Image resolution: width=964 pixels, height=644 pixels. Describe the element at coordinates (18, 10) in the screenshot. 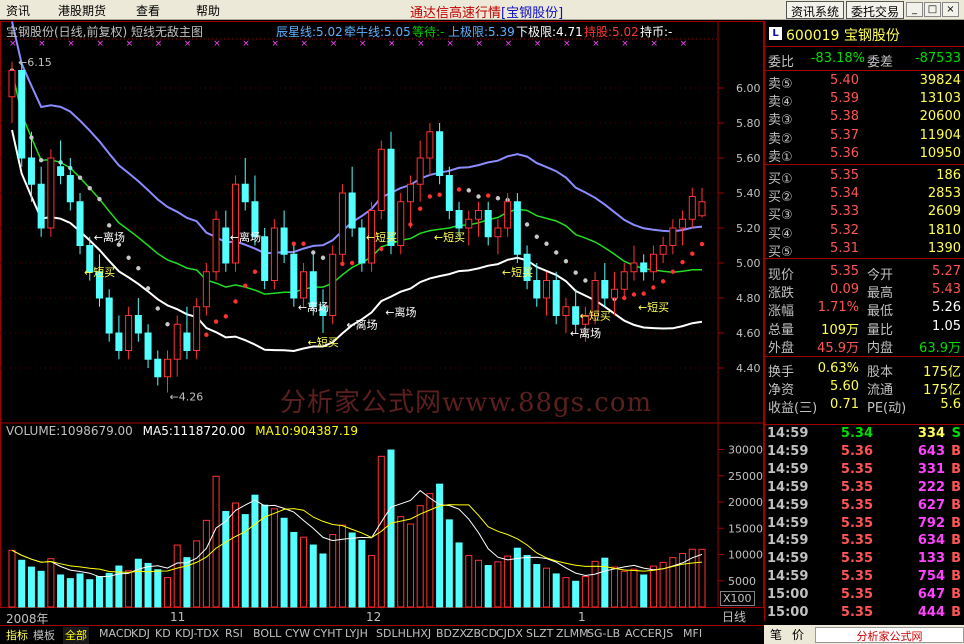

I see `menu-info: 资讯` at that location.